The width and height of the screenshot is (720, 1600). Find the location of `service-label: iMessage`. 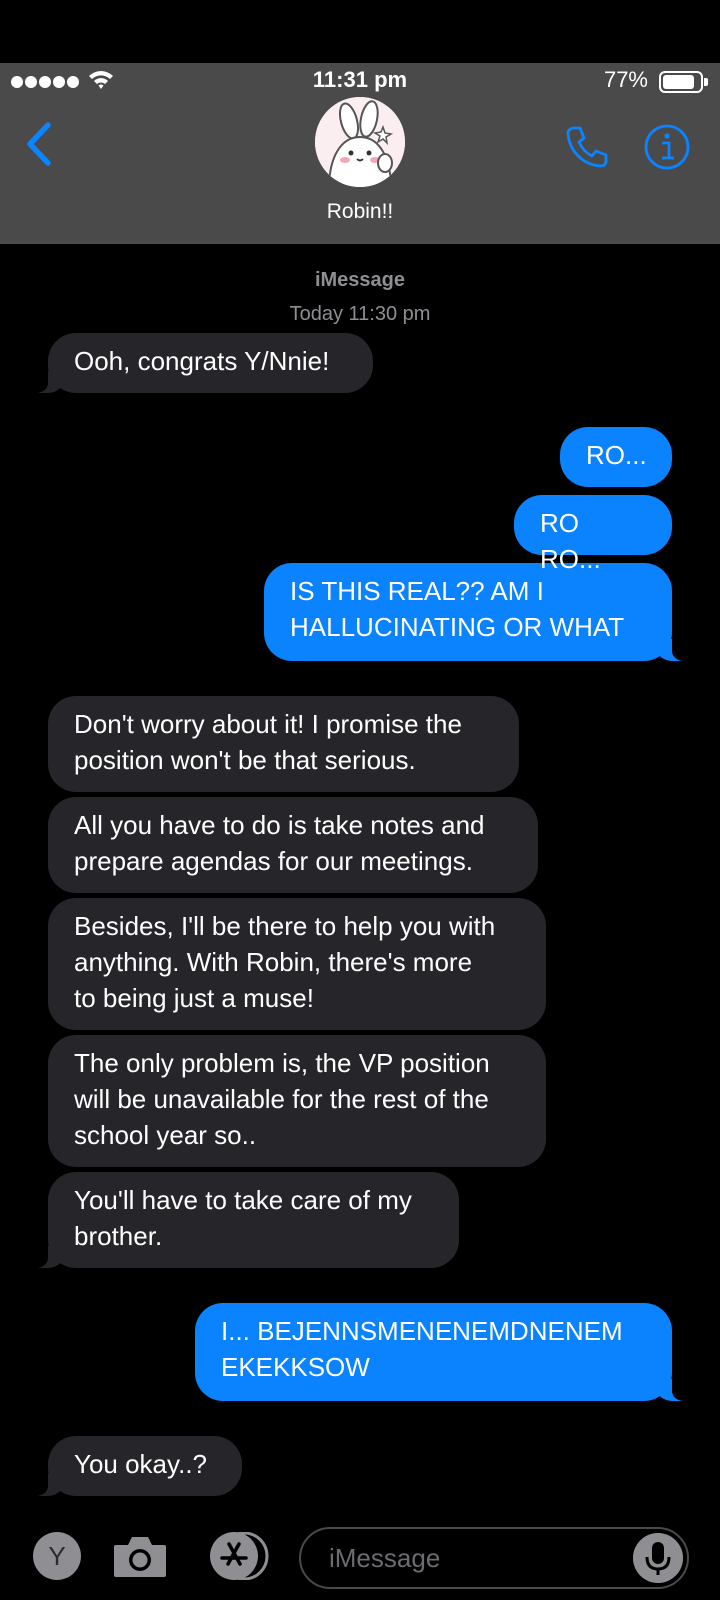

service-label: iMessage is located at coordinates (360, 280).